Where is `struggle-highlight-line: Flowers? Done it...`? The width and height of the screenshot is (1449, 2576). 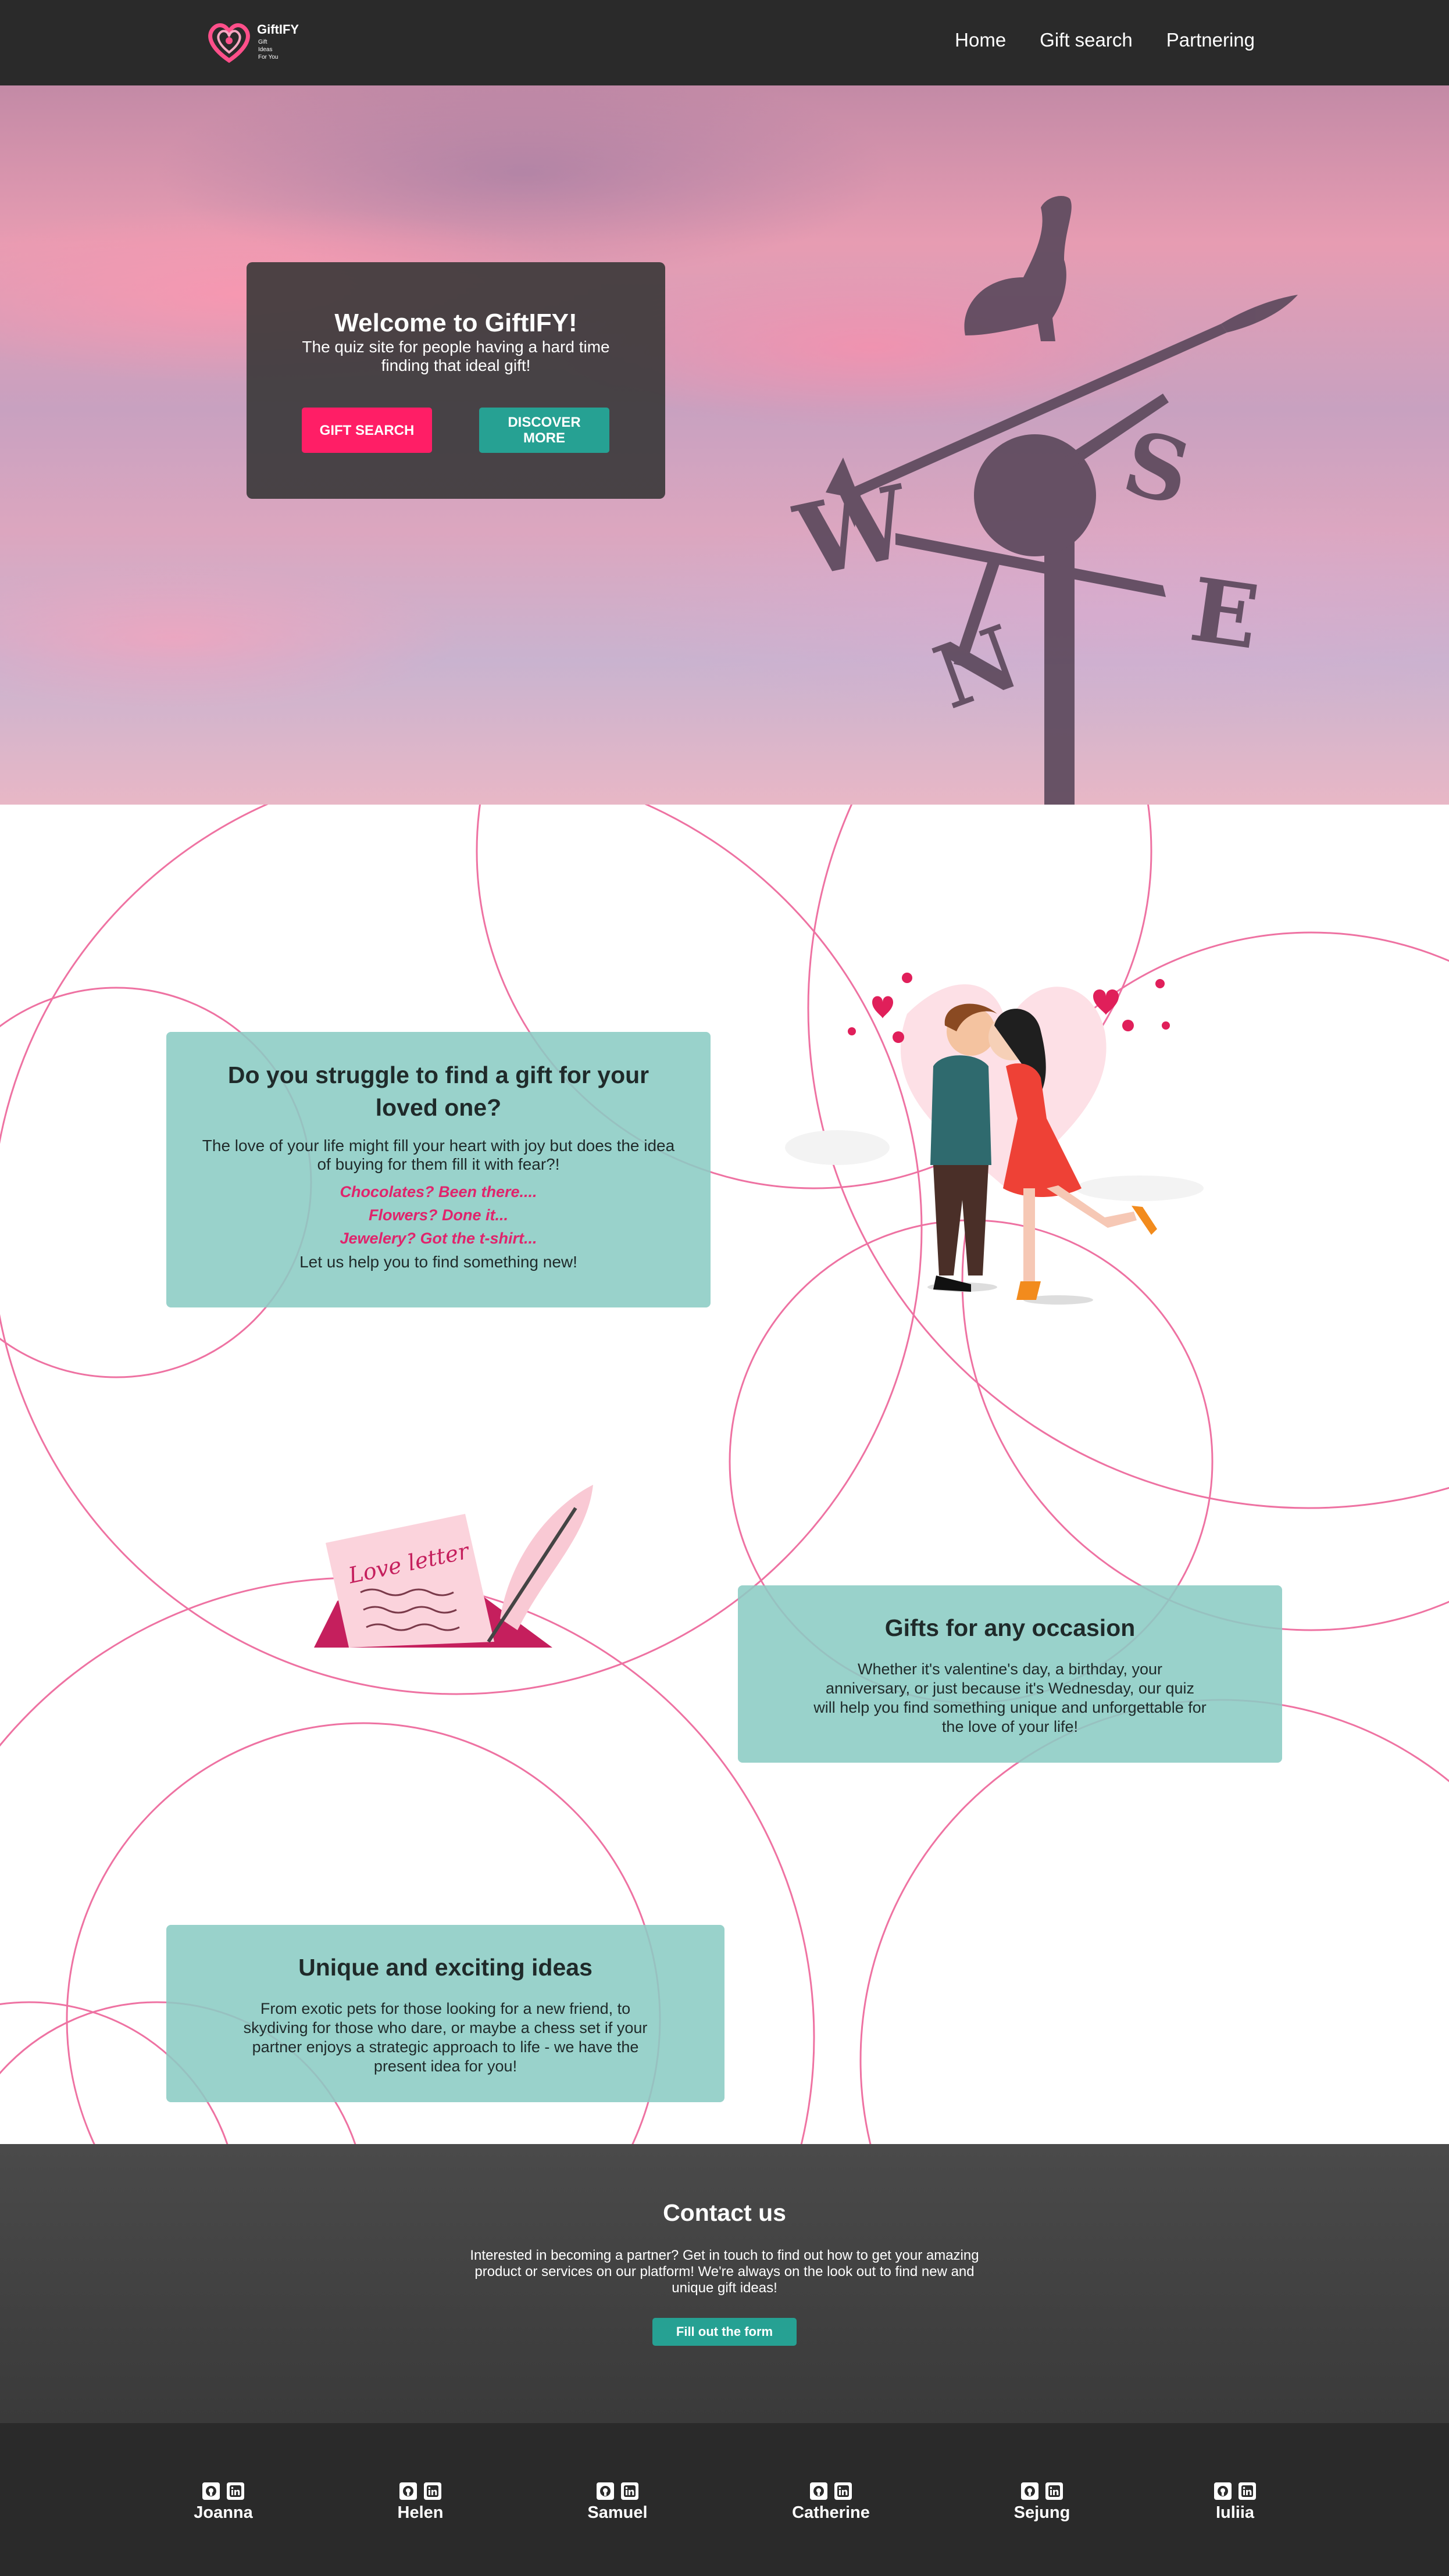 struggle-highlight-line: Flowers? Done it... is located at coordinates (439, 1215).